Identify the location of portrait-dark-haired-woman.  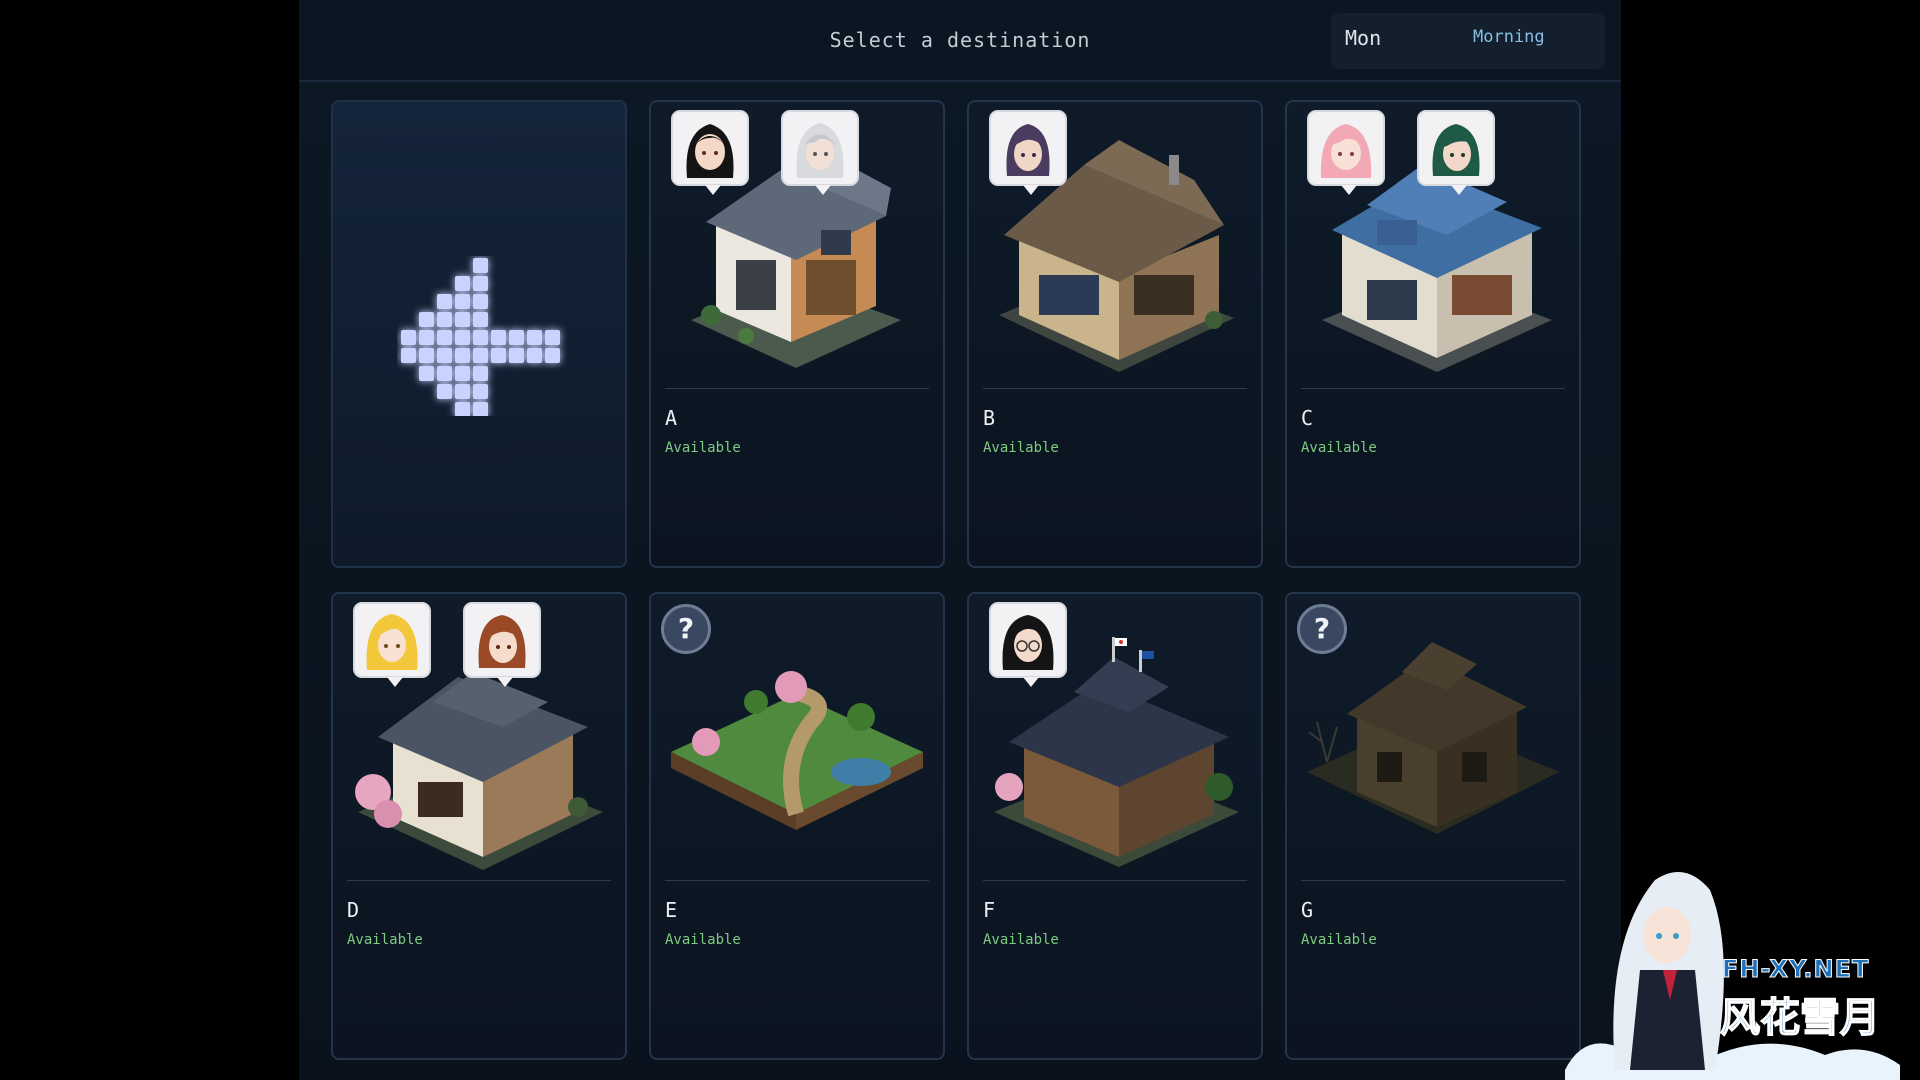
(710, 152).